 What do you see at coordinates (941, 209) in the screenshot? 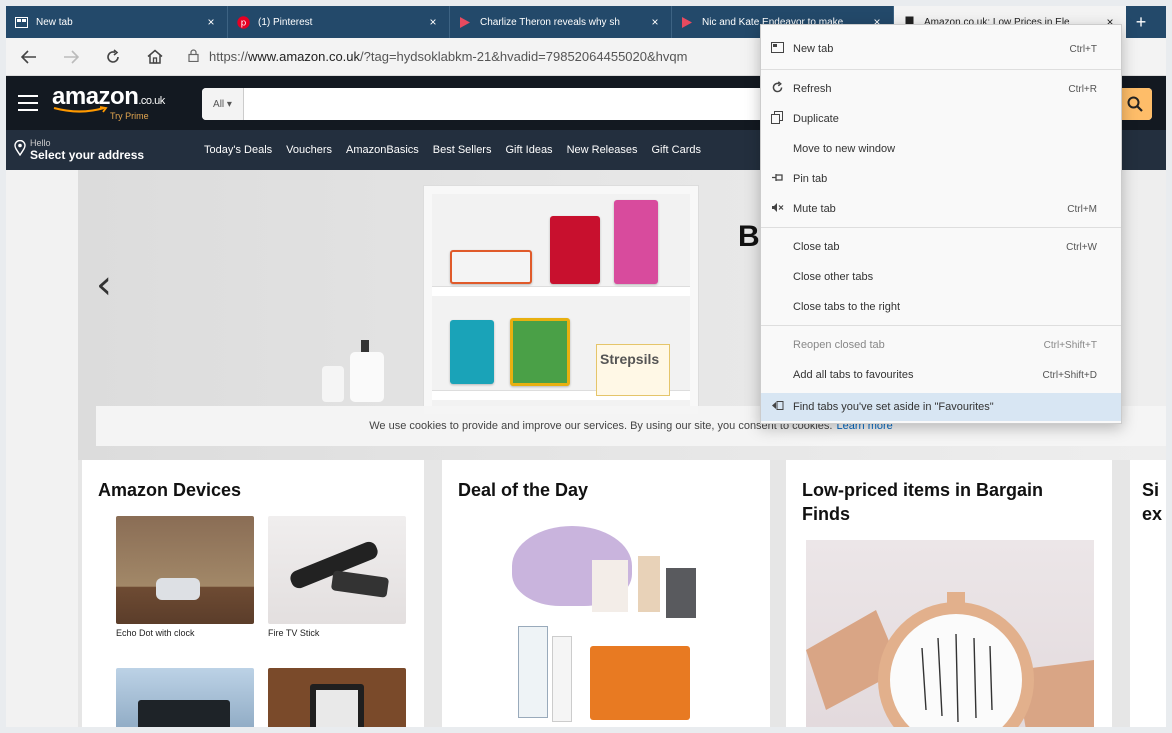
I see `menu-item-mute-tab: Mute tab Ctrl+M` at bounding box center [941, 209].